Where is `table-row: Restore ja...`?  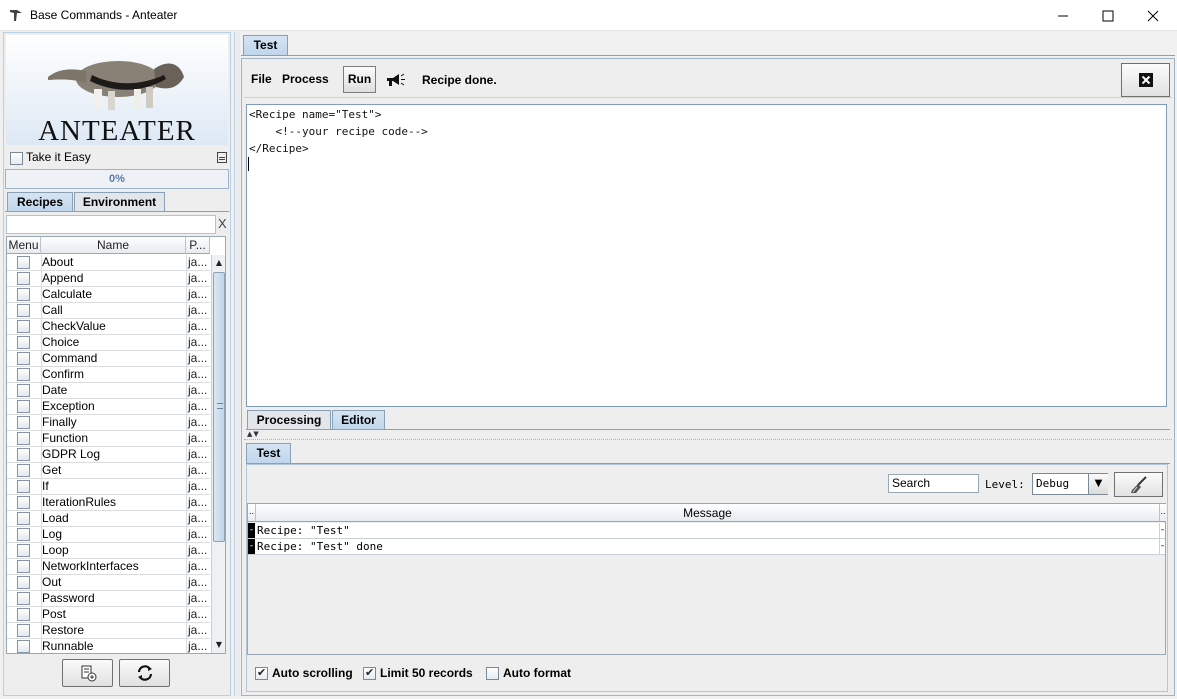
table-row: Restore ja... is located at coordinates (108, 631).